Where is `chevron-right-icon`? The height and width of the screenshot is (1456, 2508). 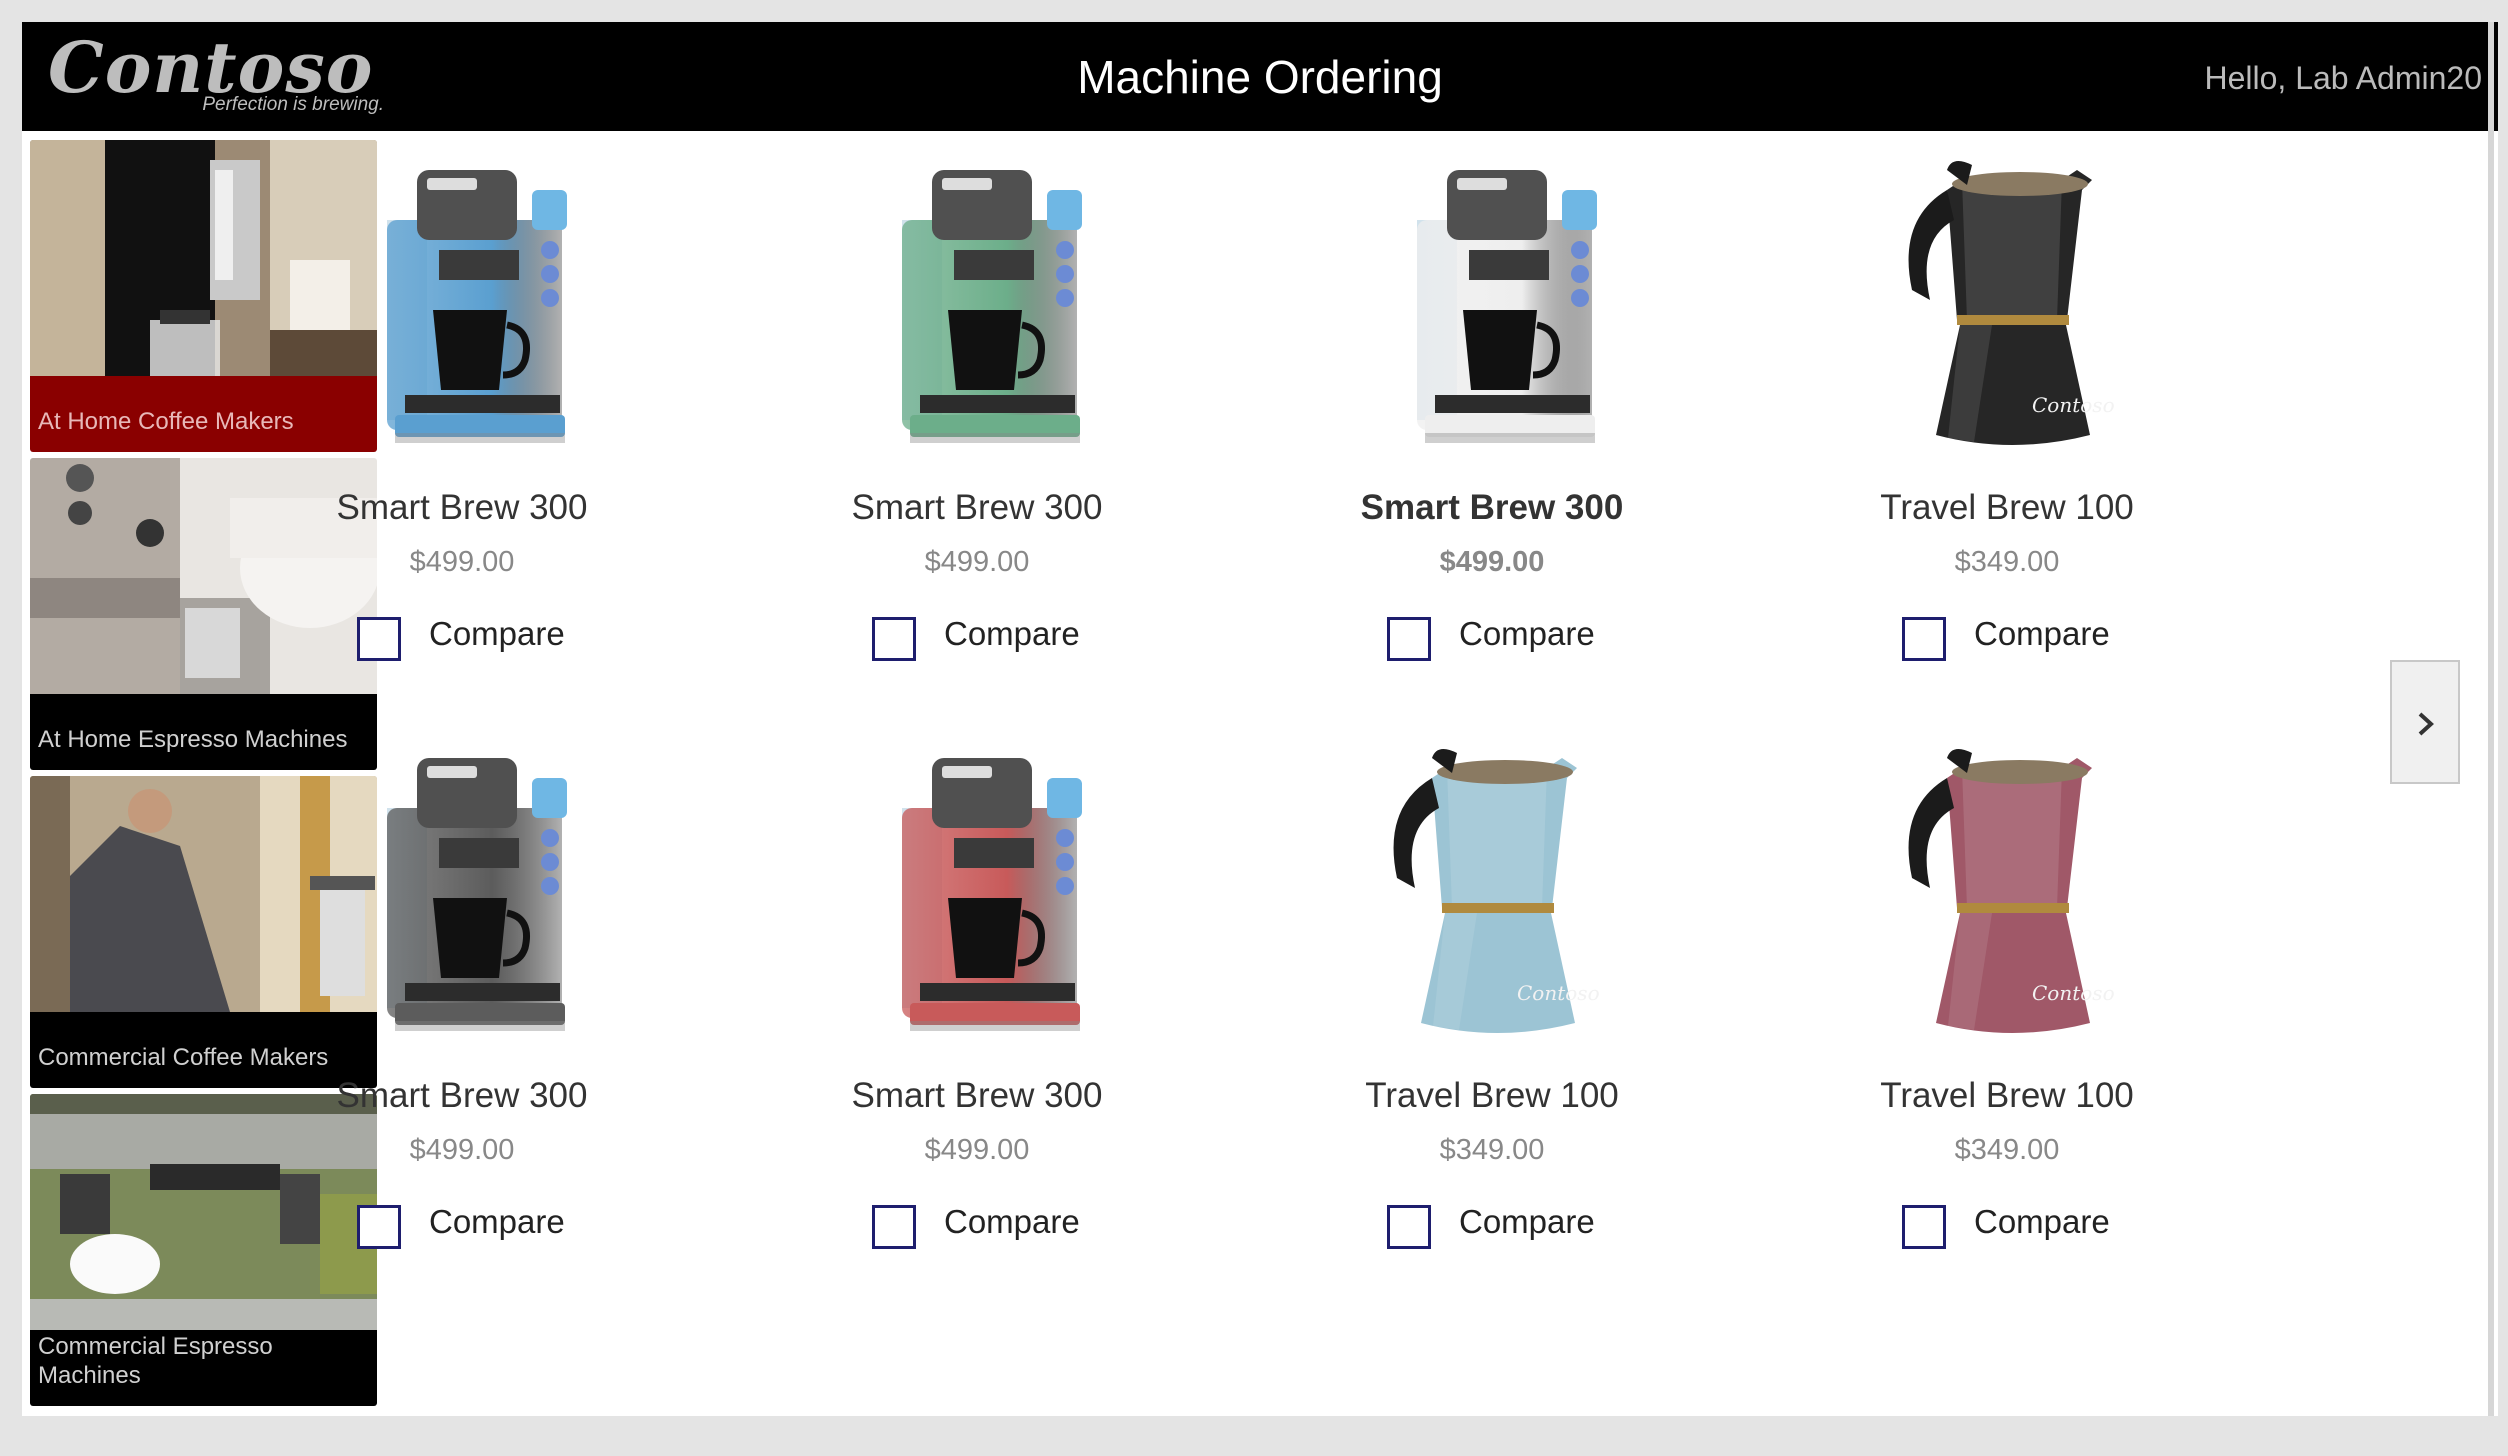 chevron-right-icon is located at coordinates (2426, 724).